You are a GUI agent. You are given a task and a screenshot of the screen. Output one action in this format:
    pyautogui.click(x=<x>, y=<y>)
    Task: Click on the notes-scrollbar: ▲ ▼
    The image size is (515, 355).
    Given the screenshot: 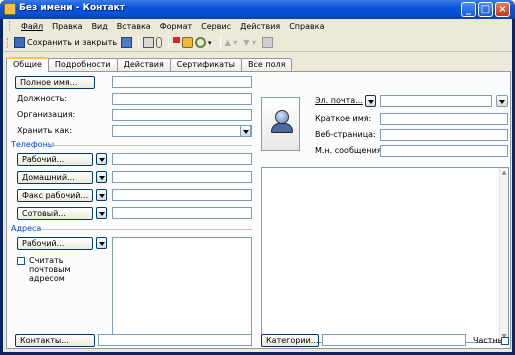 What is the action you would take?
    pyautogui.click(x=503, y=255)
    